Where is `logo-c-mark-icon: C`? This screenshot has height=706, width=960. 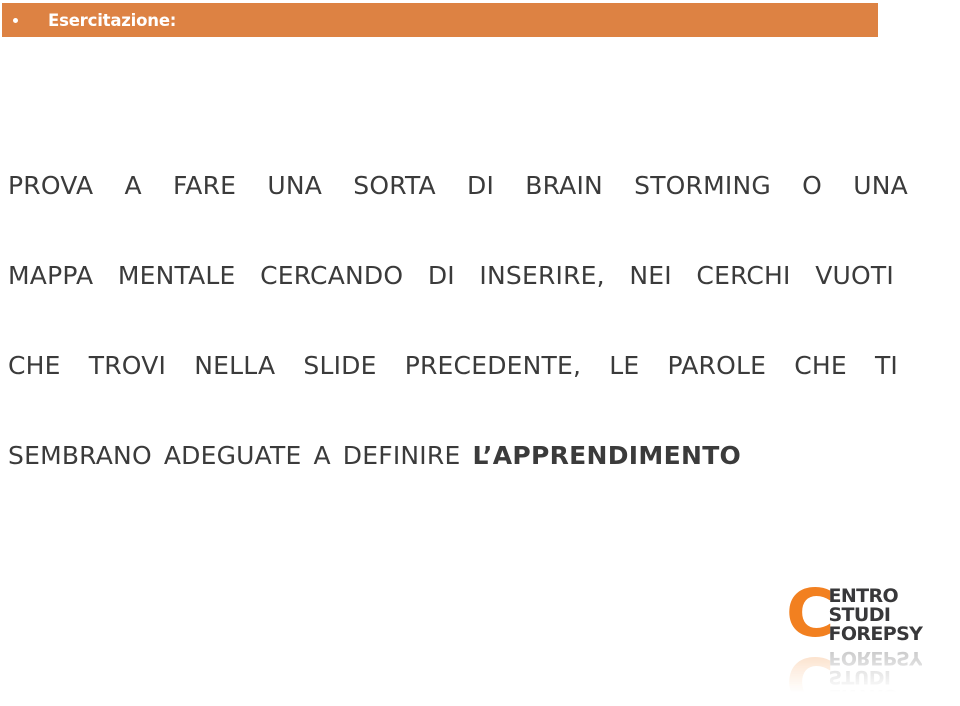
logo-c-mark-icon: C is located at coordinates (810, 613).